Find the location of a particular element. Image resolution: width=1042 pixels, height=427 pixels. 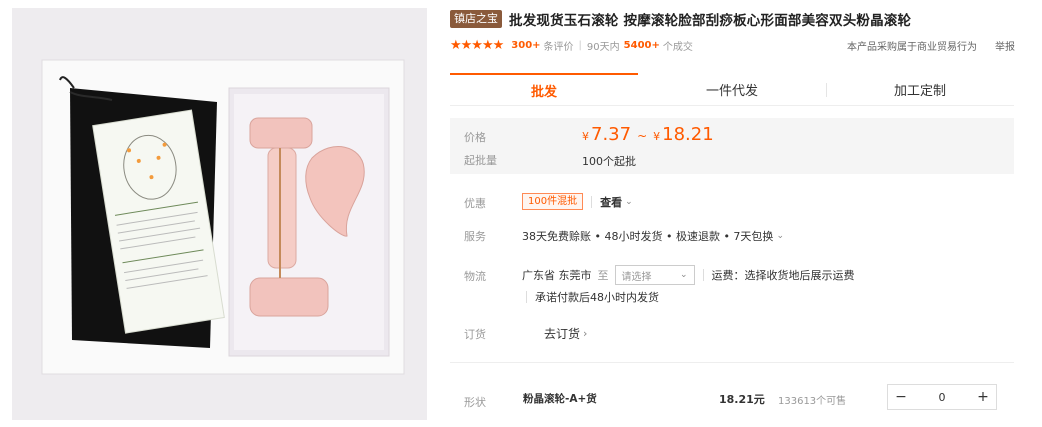

decrement-button: − is located at coordinates (901, 397).